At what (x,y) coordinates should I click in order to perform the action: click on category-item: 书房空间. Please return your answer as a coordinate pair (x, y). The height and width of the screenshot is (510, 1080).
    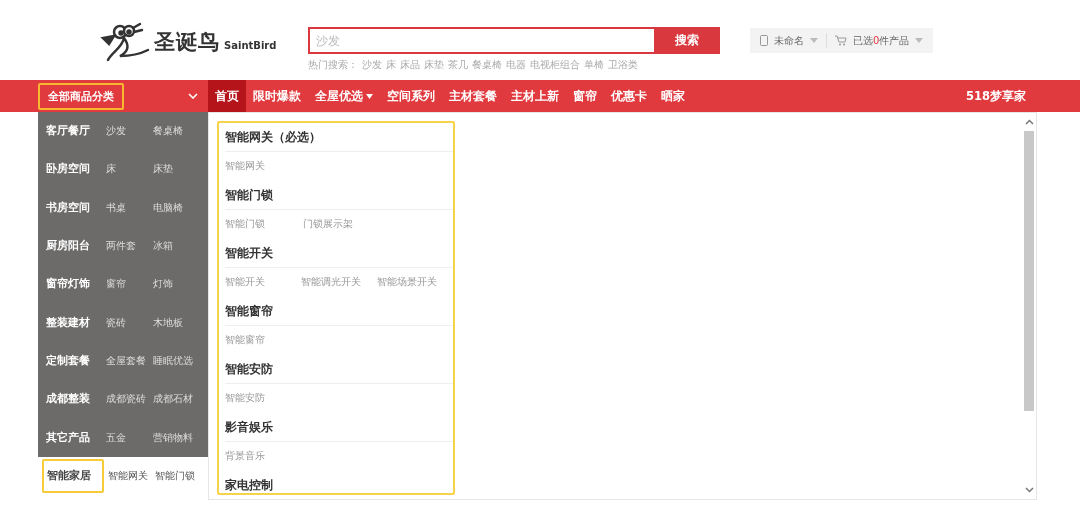
    Looking at the image, I should click on (72, 207).